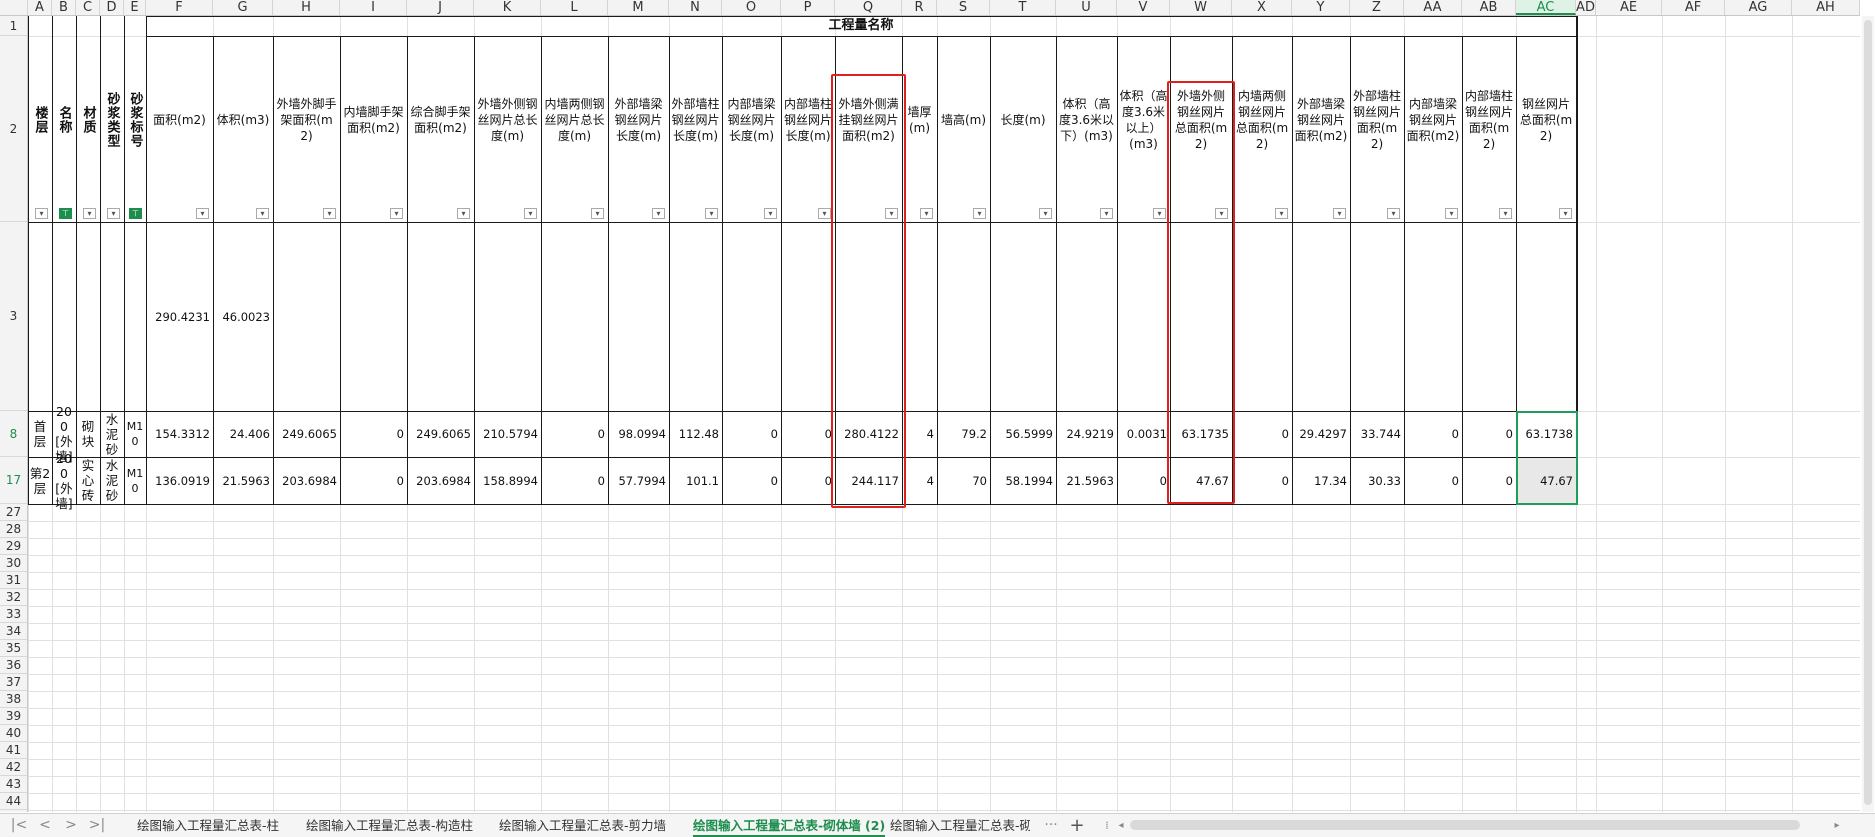 This screenshot has height=837, width=1875. I want to click on cell-m8: 98.0994, so click(638, 434).